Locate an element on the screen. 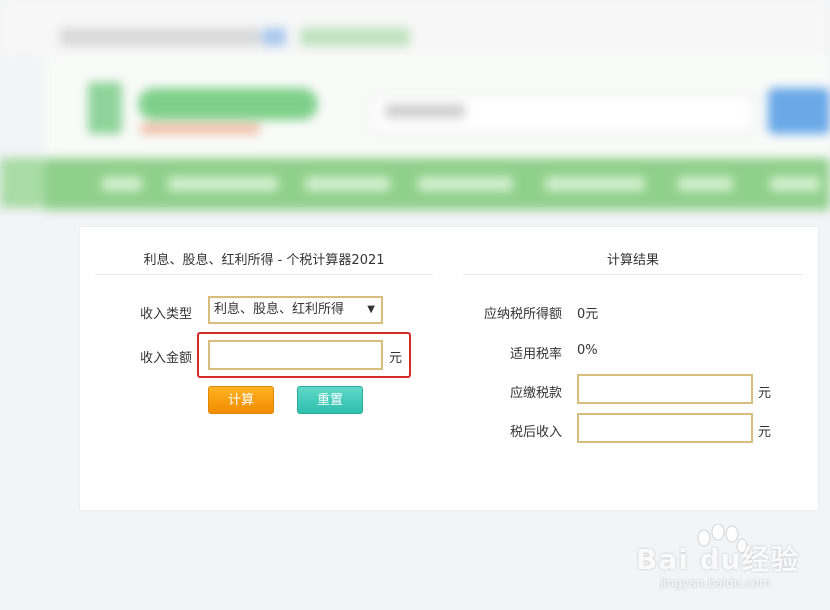  calculator-title-divider is located at coordinates (264, 274).